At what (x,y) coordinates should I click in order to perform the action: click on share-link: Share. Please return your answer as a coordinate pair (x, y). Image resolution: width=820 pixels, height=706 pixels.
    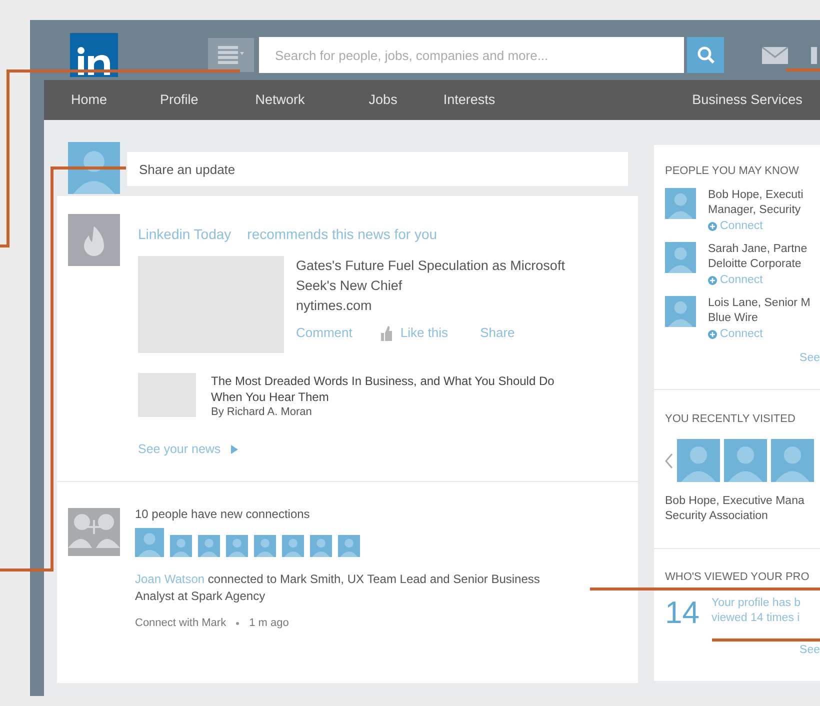
    Looking at the image, I should click on (497, 333).